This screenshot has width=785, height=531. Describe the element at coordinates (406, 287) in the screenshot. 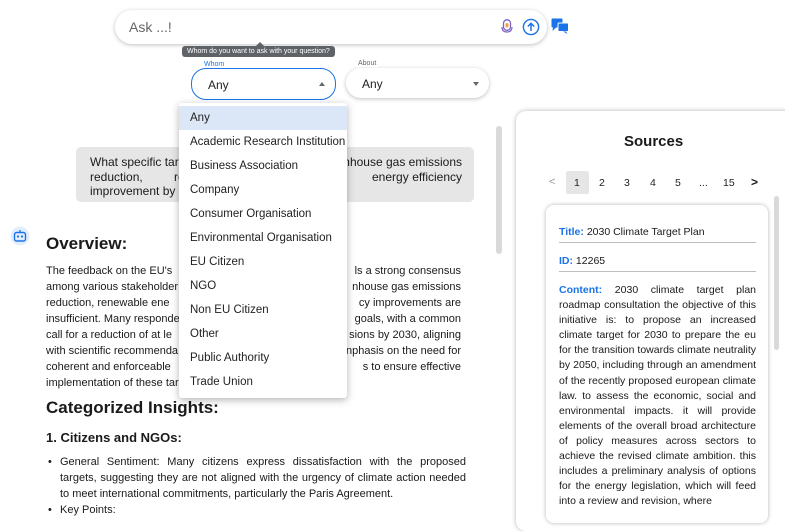

I see `overview-line-right: nhouse gas emissions` at that location.